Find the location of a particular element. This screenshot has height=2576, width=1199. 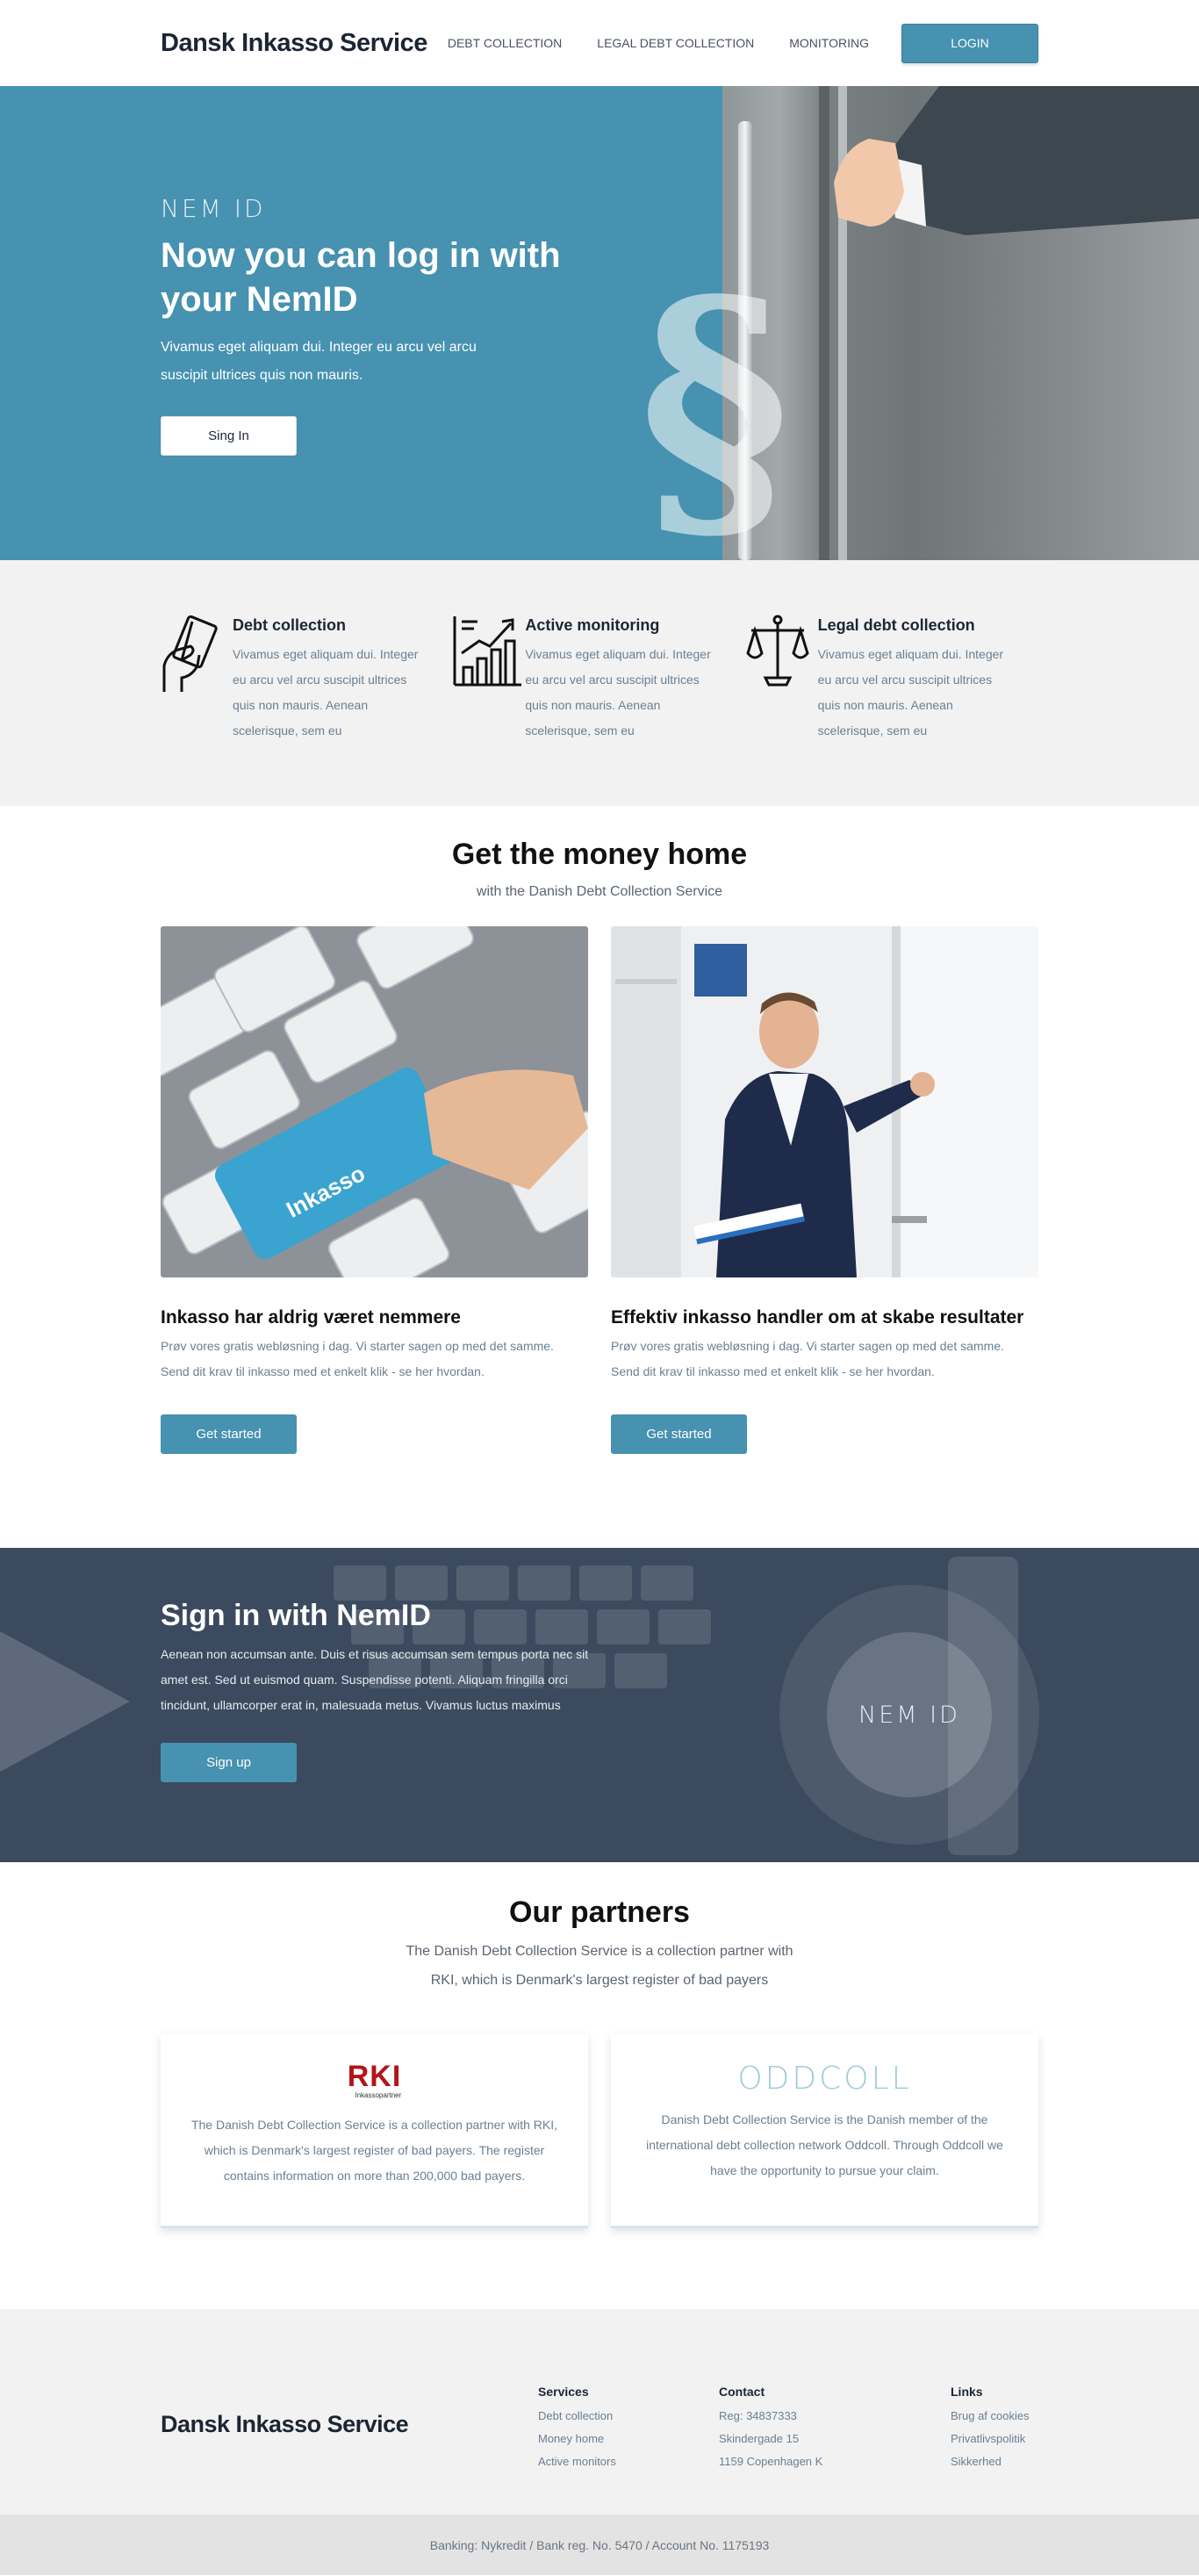

footer-link: Privatlivspolitik is located at coordinates (990, 2439).